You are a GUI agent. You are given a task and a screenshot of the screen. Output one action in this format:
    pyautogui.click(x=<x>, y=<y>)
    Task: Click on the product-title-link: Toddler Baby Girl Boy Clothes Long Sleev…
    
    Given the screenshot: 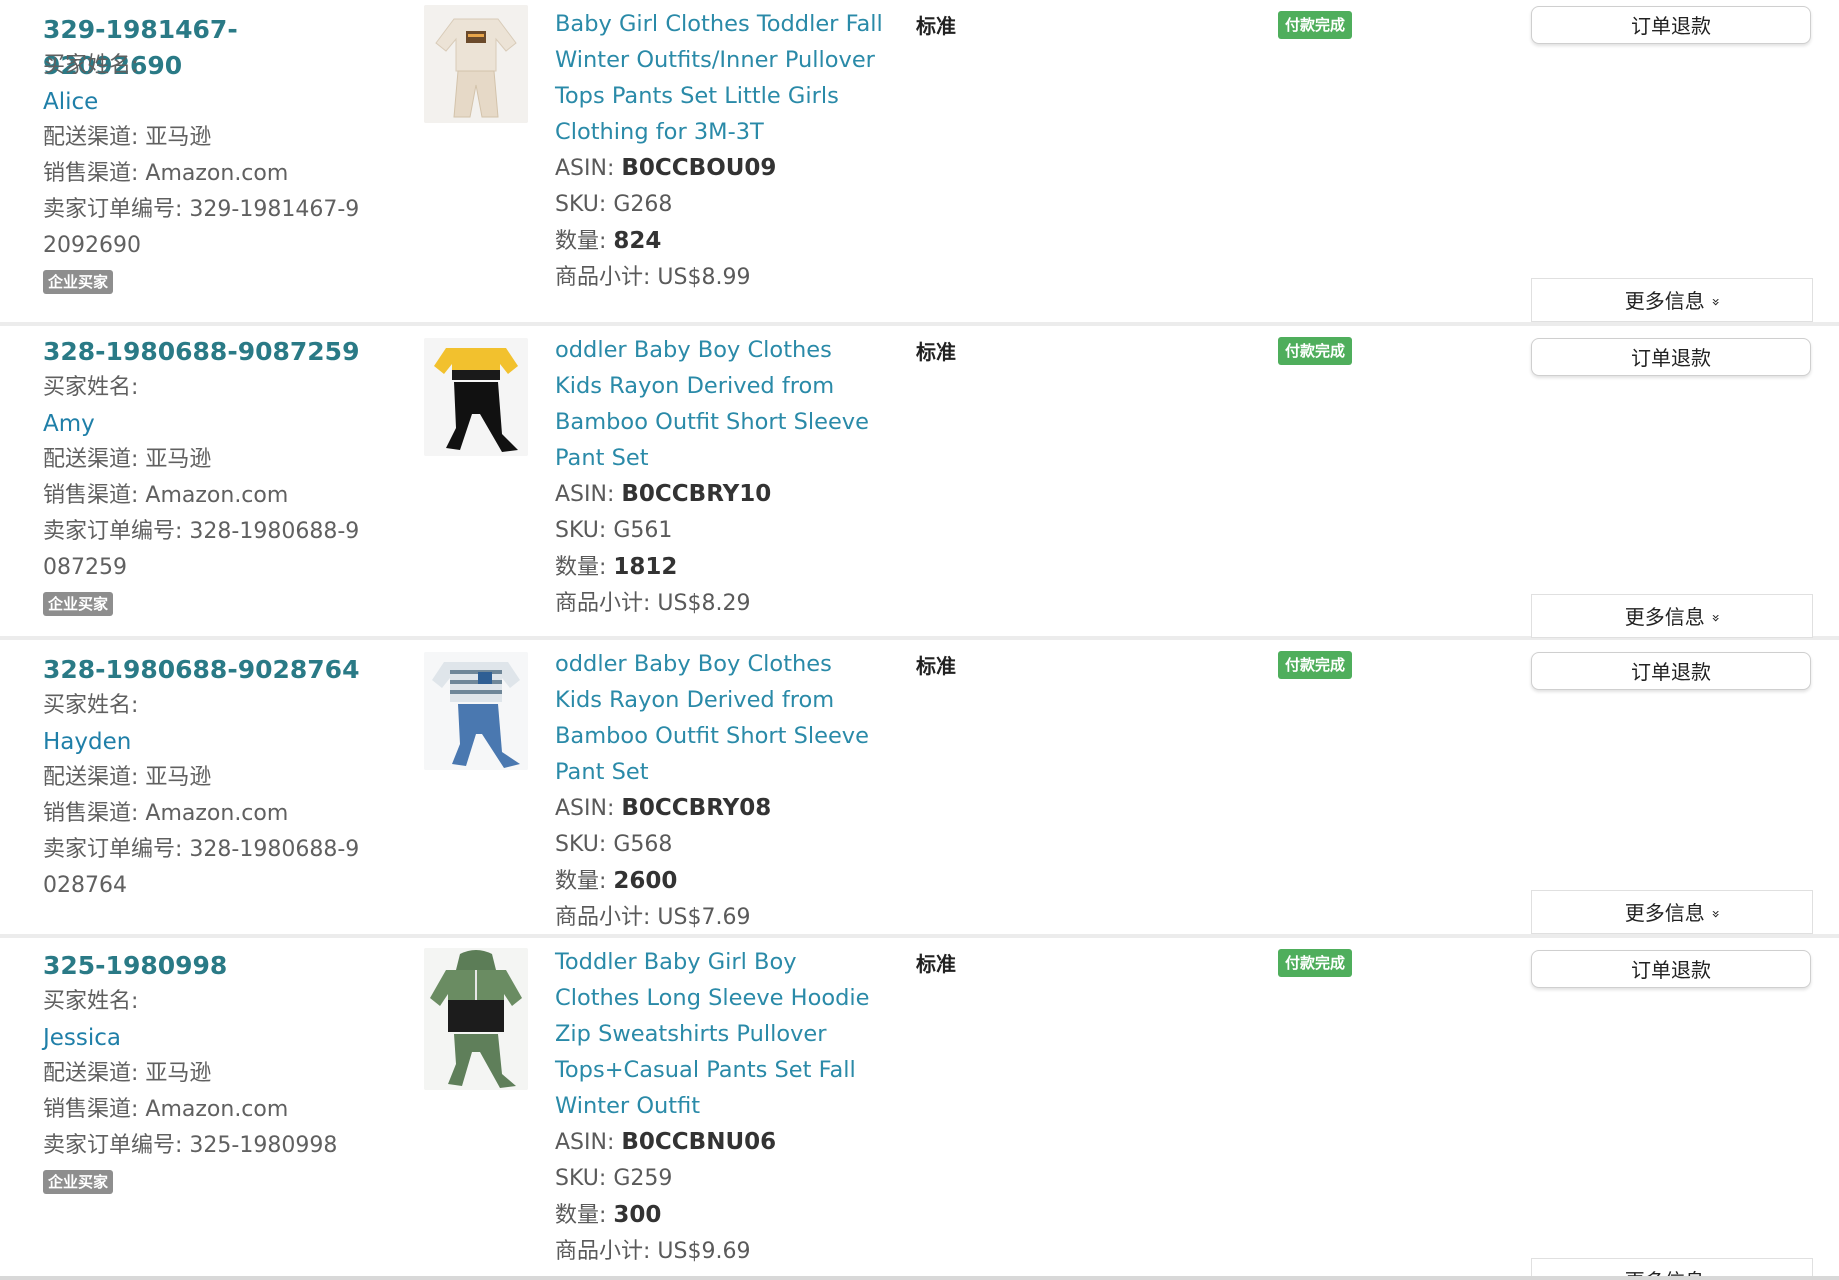 What is the action you would take?
    pyautogui.click(x=720, y=1034)
    